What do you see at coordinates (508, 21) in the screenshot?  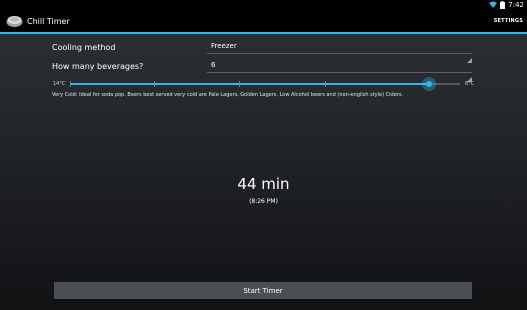 I see `settings-button: SETTINGS` at bounding box center [508, 21].